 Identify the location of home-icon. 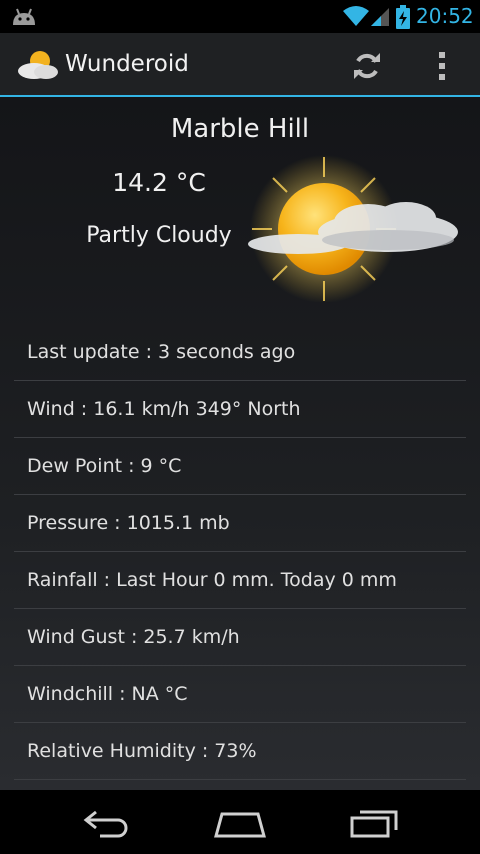
(240, 823).